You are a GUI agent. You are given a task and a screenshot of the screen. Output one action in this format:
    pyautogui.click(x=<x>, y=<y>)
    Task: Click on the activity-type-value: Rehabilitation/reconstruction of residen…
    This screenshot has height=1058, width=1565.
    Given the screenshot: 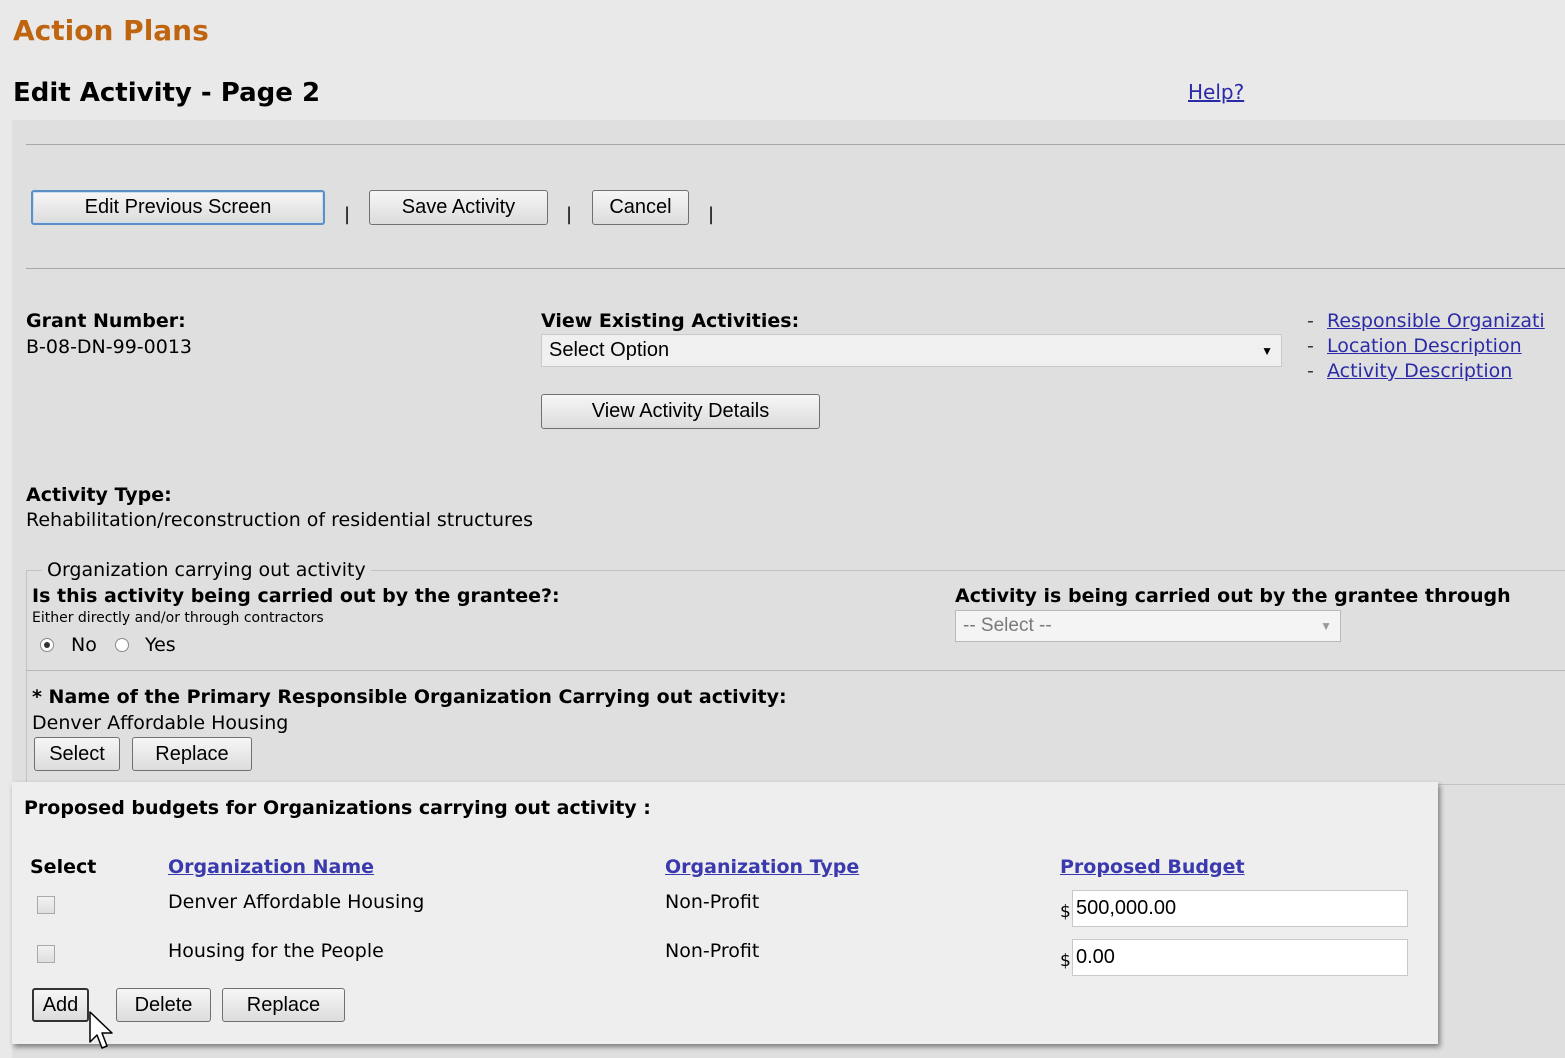 What is the action you would take?
    pyautogui.click(x=280, y=520)
    